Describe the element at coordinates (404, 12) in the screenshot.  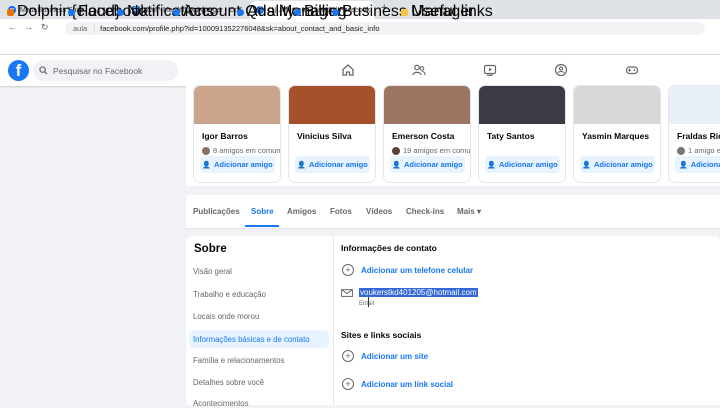
I see `folder-icon` at that location.